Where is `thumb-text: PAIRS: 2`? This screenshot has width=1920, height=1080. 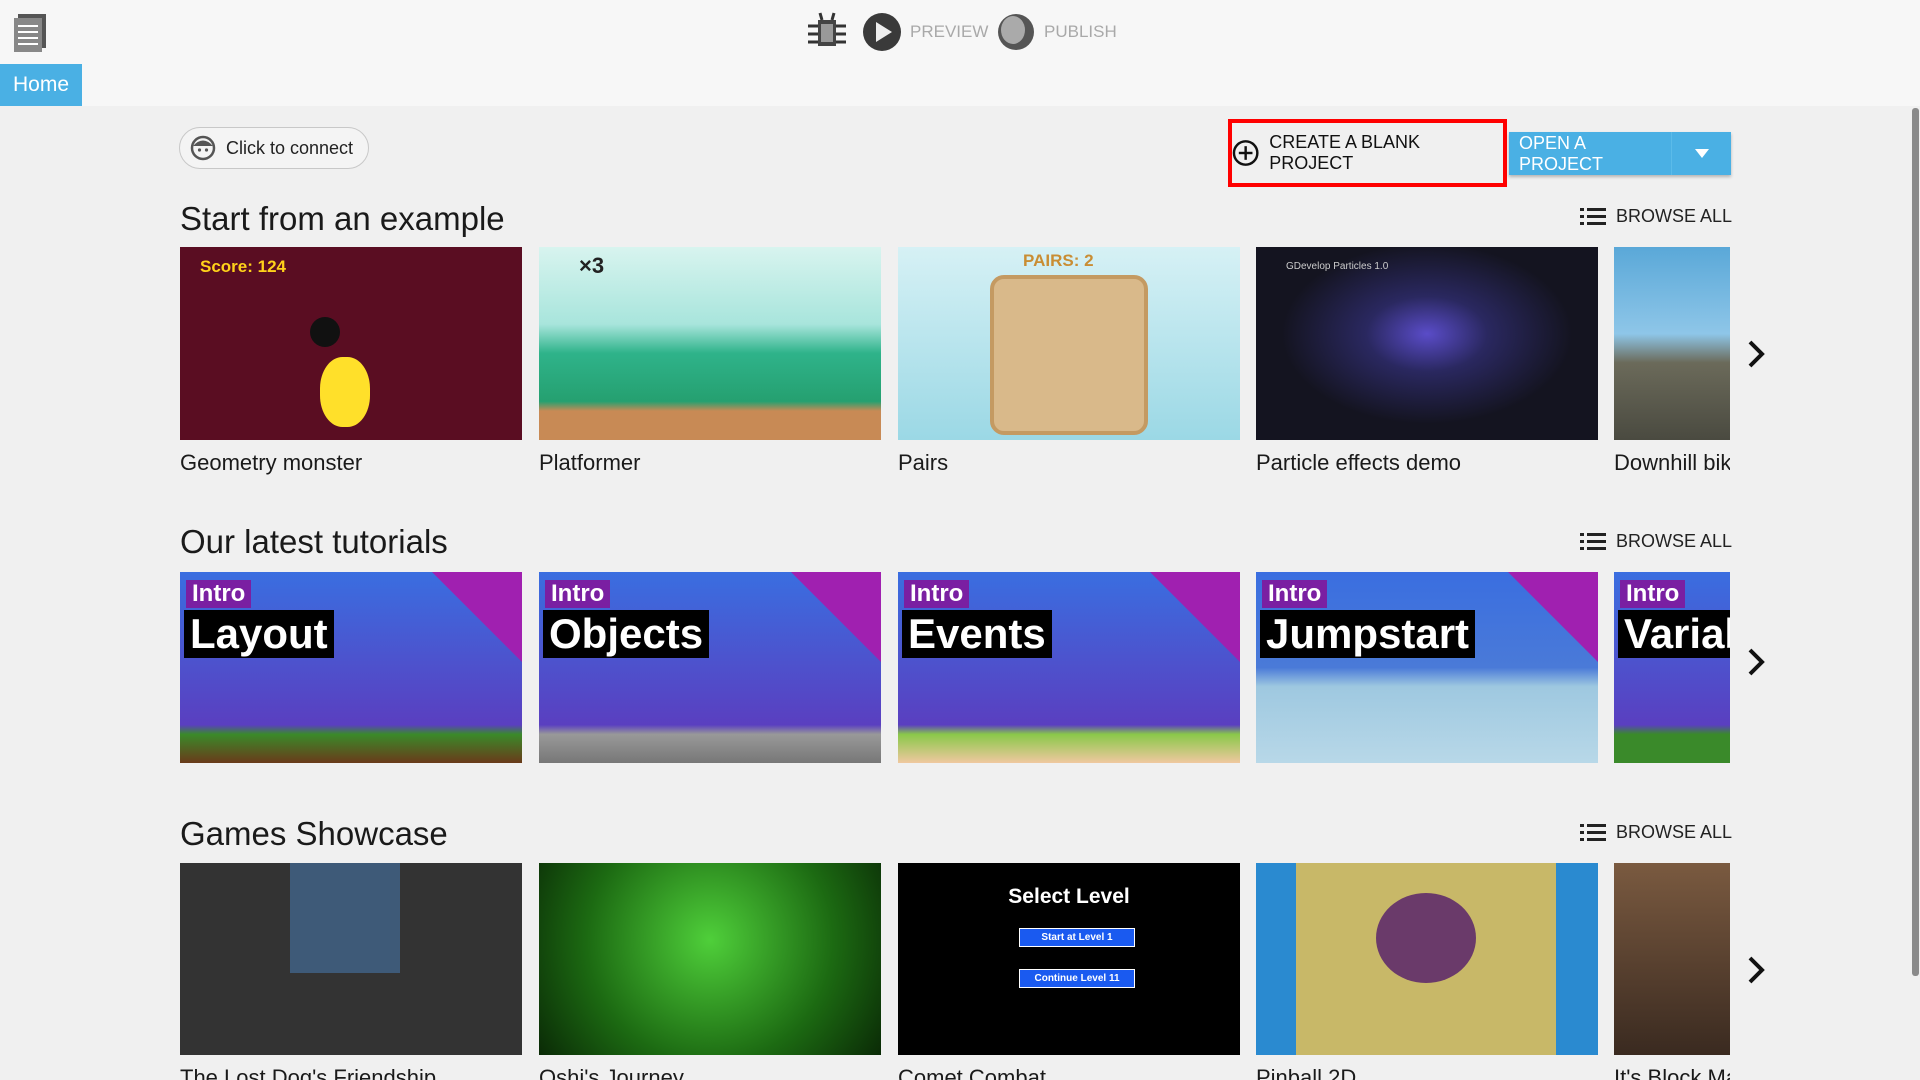 thumb-text: PAIRS: 2 is located at coordinates (1058, 260).